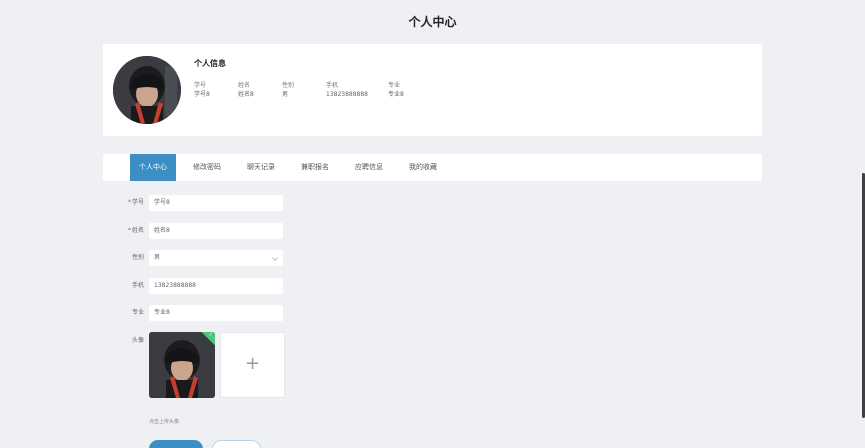  What do you see at coordinates (432, 22) in the screenshot?
I see `page-title: 个人中心` at bounding box center [432, 22].